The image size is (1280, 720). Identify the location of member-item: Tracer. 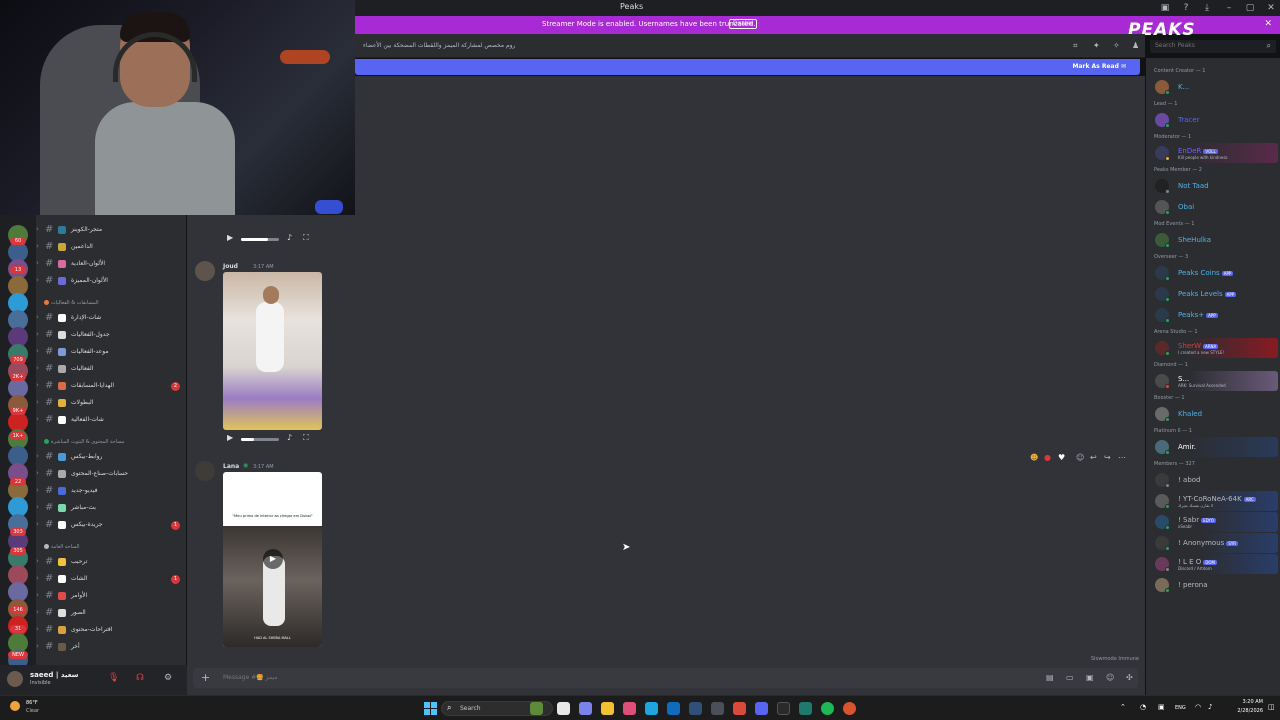
(1214, 120).